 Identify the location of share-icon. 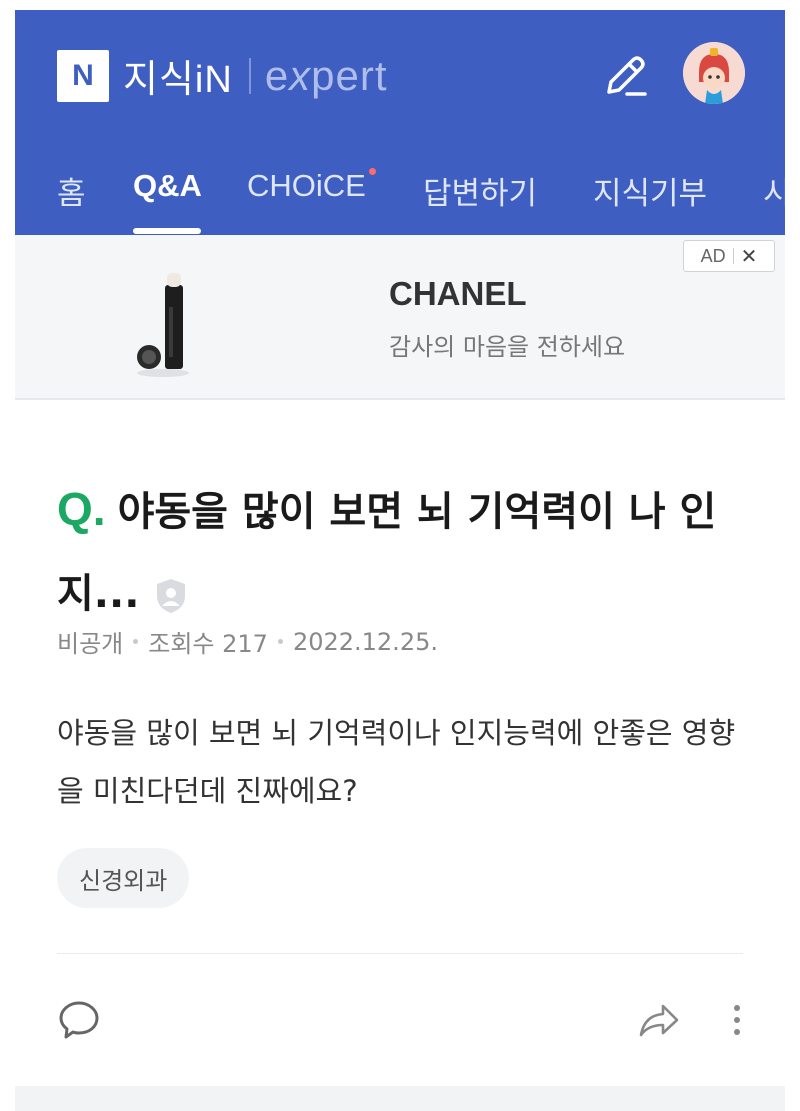
(659, 1020).